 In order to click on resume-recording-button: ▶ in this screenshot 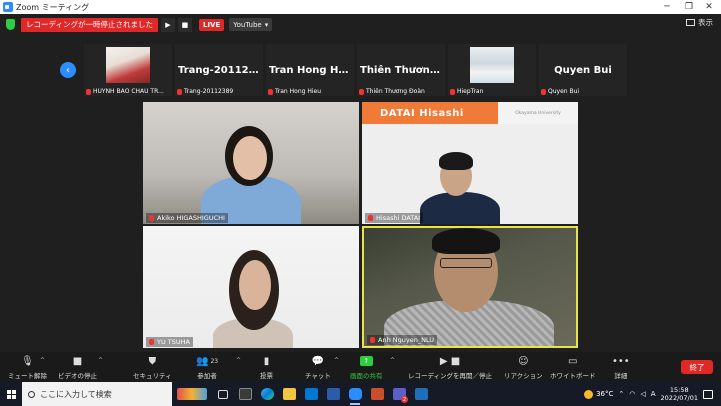, I will do `click(167, 24)`.